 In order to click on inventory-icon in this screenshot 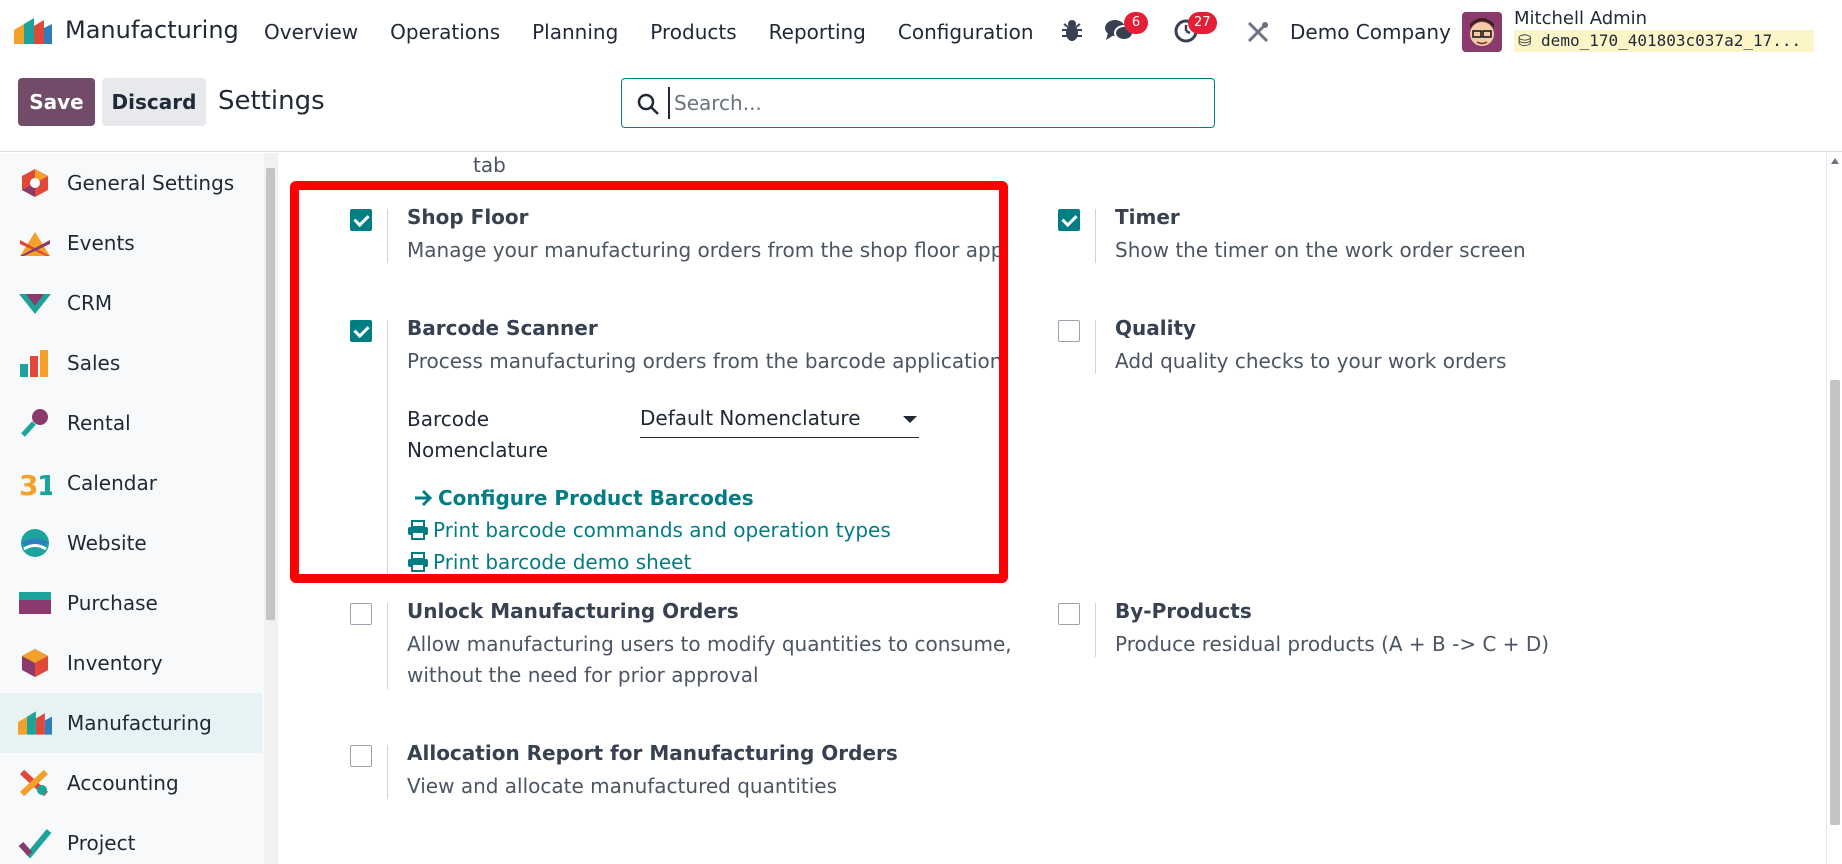, I will do `click(35, 663)`.